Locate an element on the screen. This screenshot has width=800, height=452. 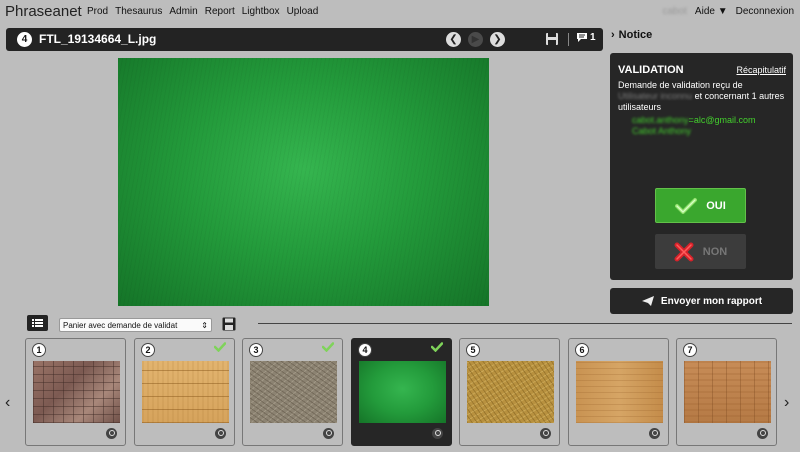
scroll-right-arrow: › is located at coordinates (786, 403).